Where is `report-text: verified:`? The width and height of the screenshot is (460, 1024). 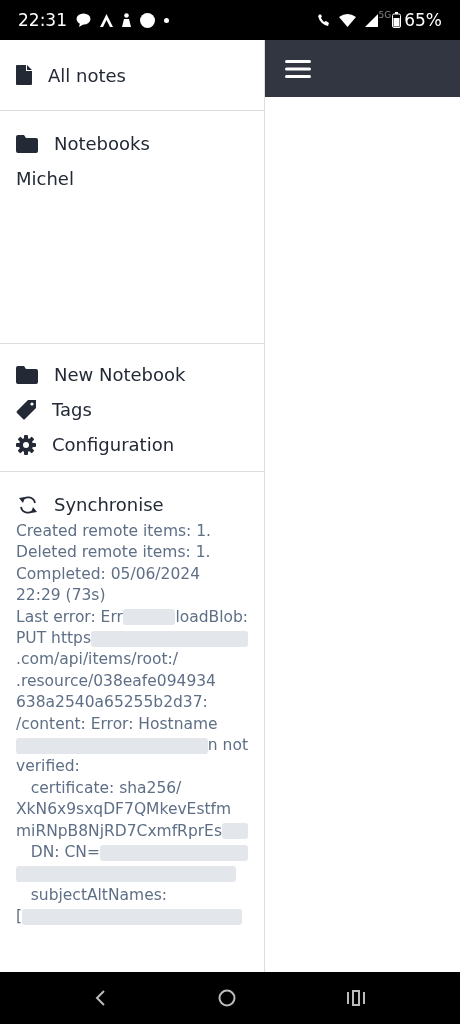 report-text: verified: is located at coordinates (48, 767).